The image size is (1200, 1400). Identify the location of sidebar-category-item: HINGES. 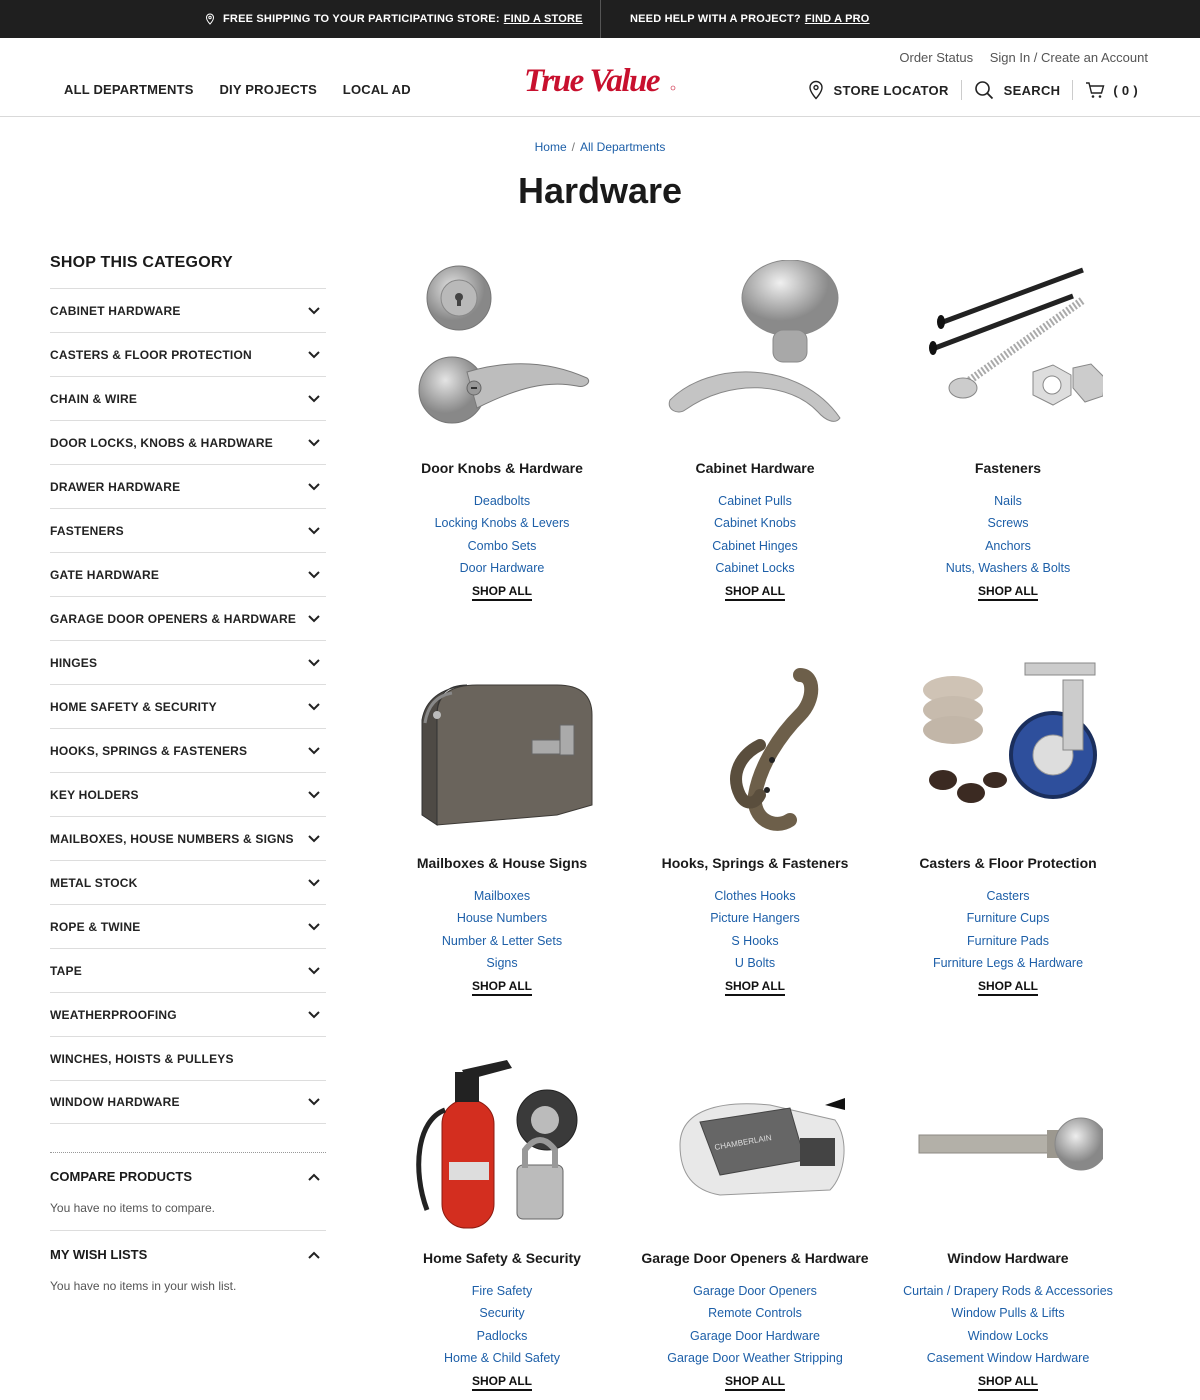
(188, 662).